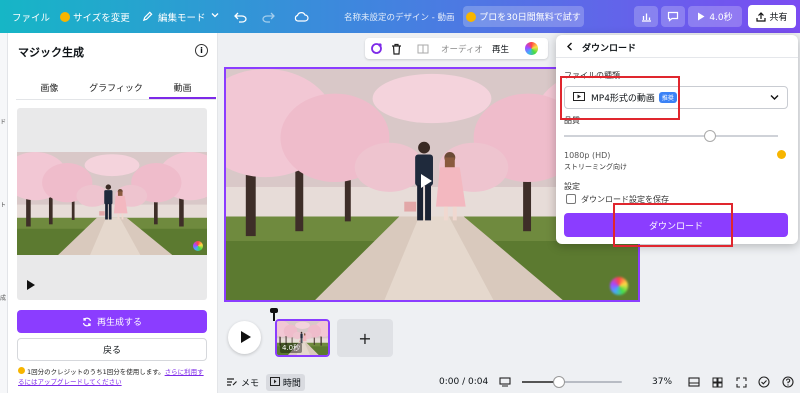 The width and height of the screenshot is (800, 393). What do you see at coordinates (721, 18) in the screenshot?
I see `duration-label: 4.0秒` at bounding box center [721, 18].